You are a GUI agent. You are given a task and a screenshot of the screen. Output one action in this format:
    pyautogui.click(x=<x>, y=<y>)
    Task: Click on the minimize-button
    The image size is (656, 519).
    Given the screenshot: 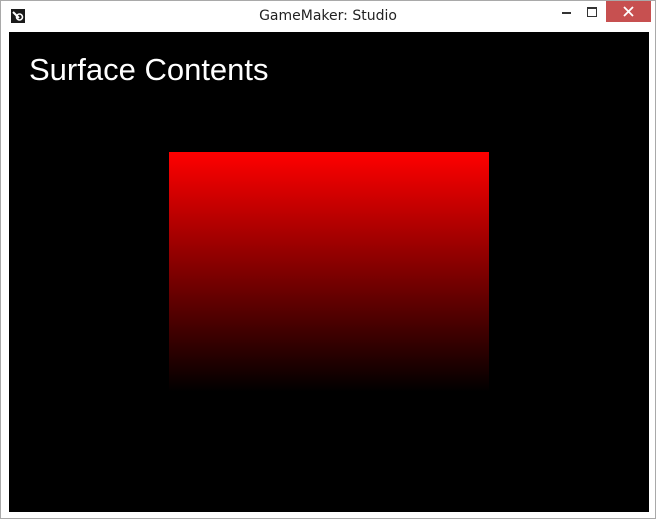 What is the action you would take?
    pyautogui.click(x=566, y=11)
    